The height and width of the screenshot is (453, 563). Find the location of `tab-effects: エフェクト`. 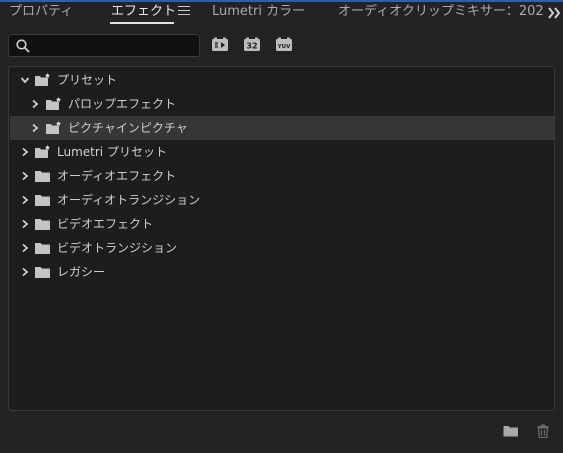

tab-effects: エフェクト is located at coordinates (143, 12).